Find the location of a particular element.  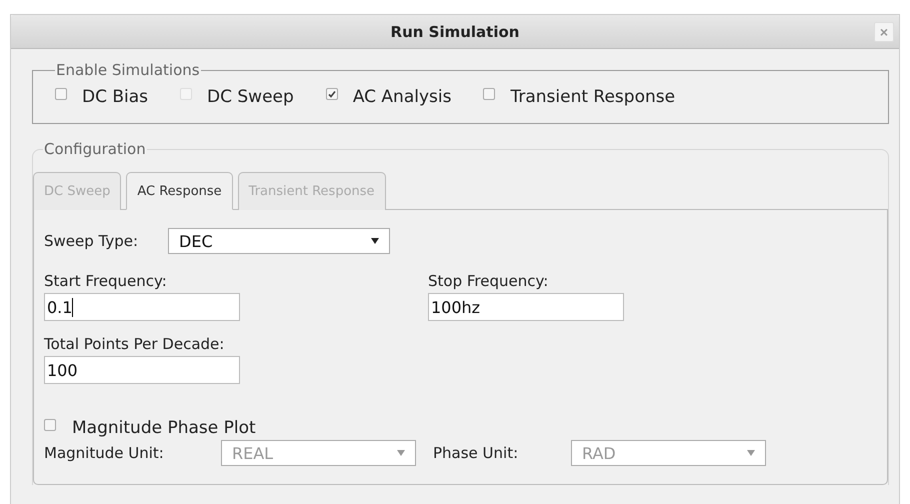

input-field: 0.1 is located at coordinates (142, 307).